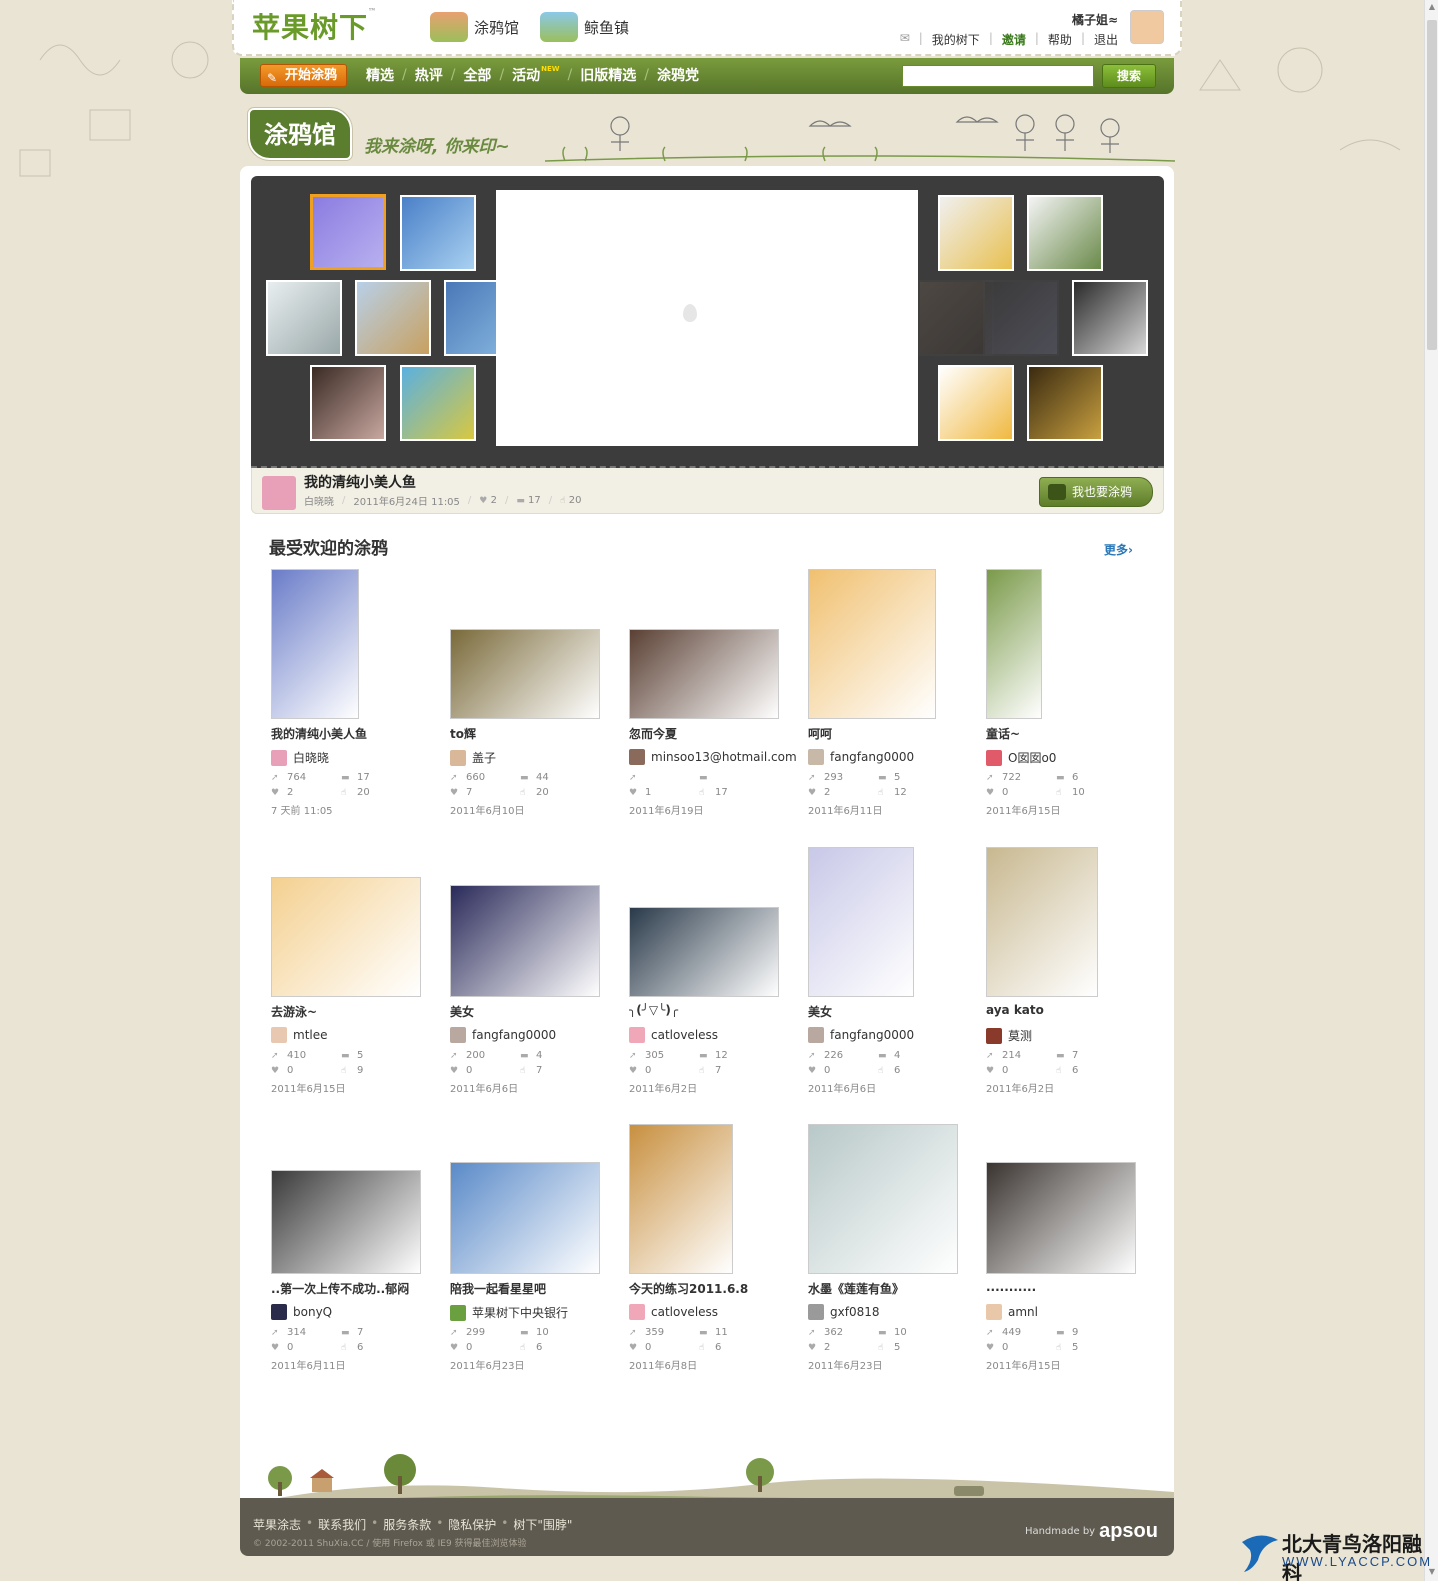 This screenshot has width=1438, height=1581. Describe the element at coordinates (998, 76) in the screenshot. I see `search-input` at that location.